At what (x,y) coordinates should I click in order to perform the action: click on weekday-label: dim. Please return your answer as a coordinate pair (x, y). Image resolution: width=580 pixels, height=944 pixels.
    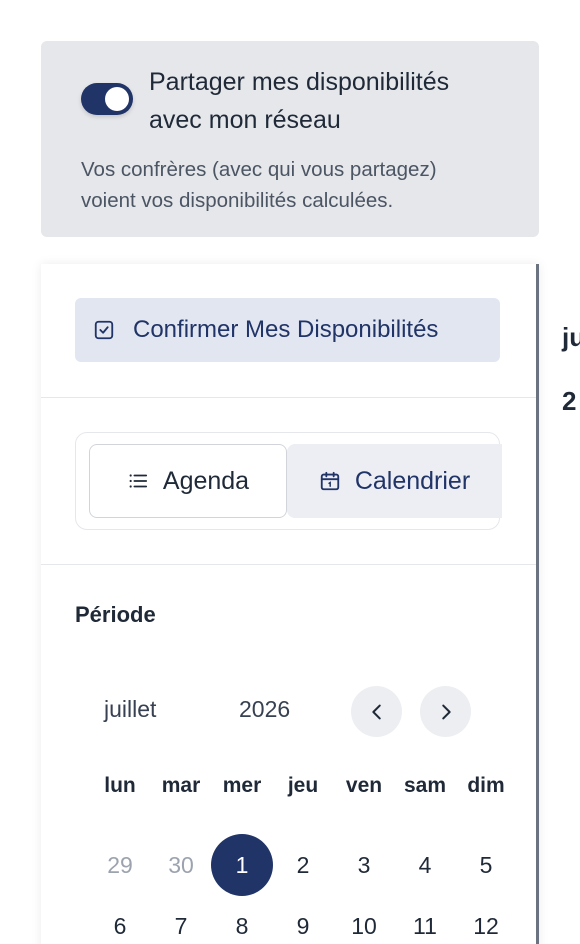
    Looking at the image, I should click on (486, 785).